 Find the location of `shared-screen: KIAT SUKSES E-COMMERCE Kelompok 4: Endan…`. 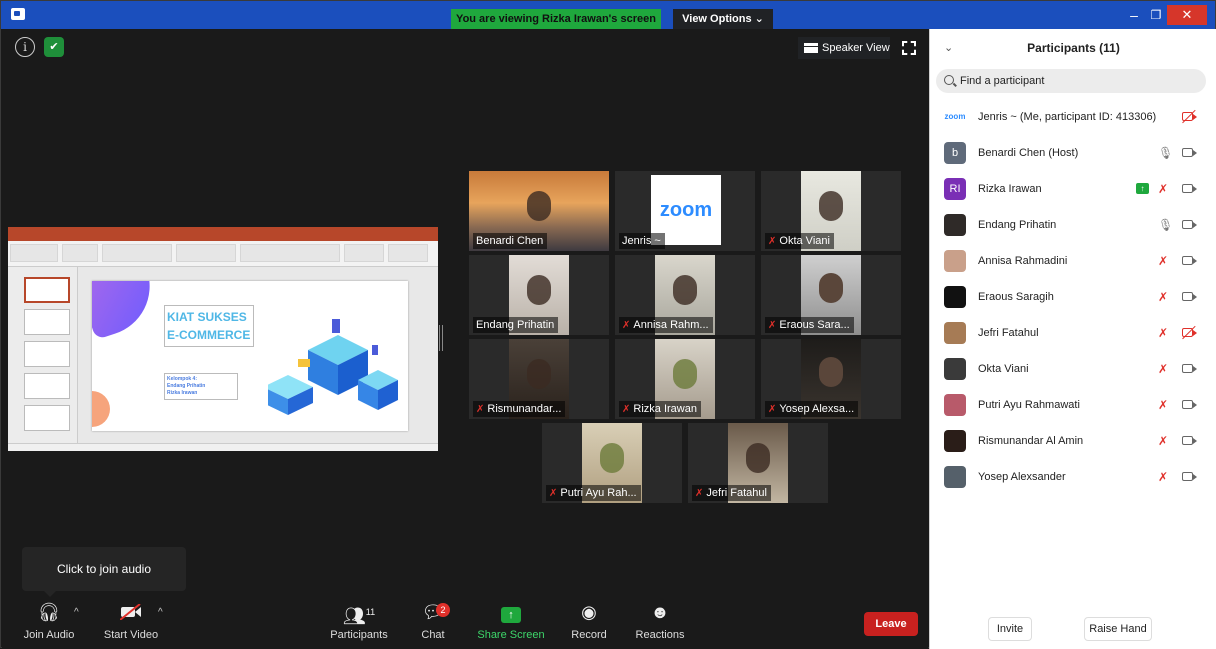

shared-screen: KIAT SUKSES E-COMMERCE Kelompok 4: Endan… is located at coordinates (223, 339).